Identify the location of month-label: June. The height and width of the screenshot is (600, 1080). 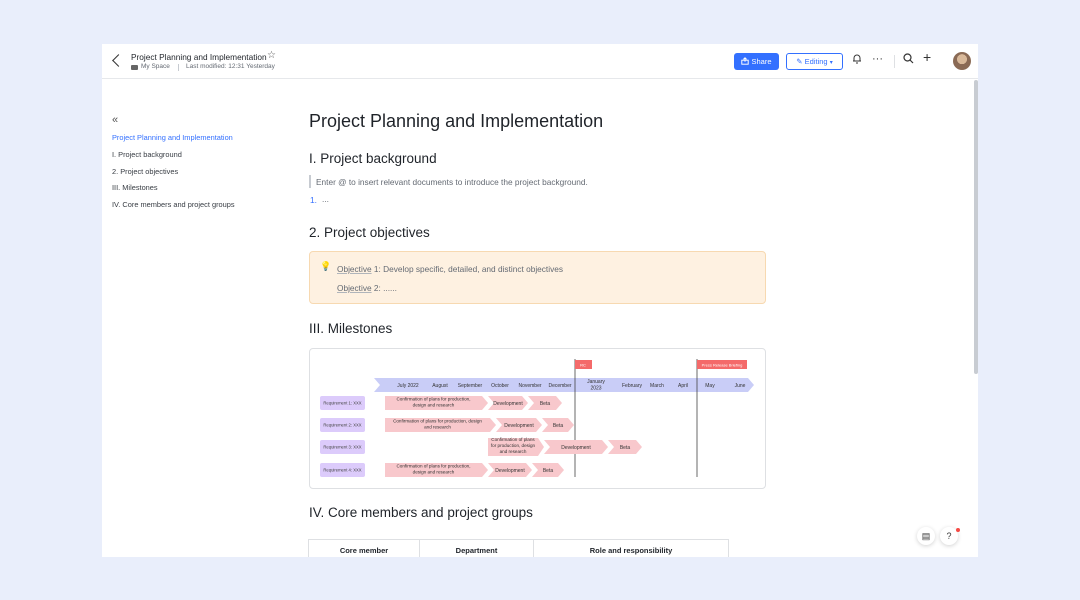
(740, 386).